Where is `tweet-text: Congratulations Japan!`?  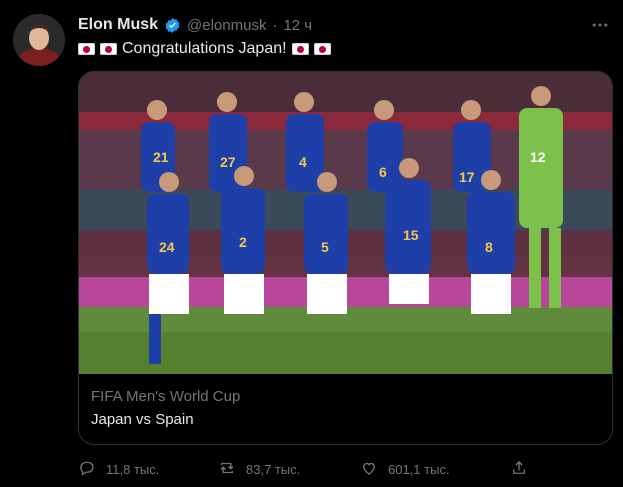
tweet-text: Congratulations Japan! is located at coordinates (204, 49).